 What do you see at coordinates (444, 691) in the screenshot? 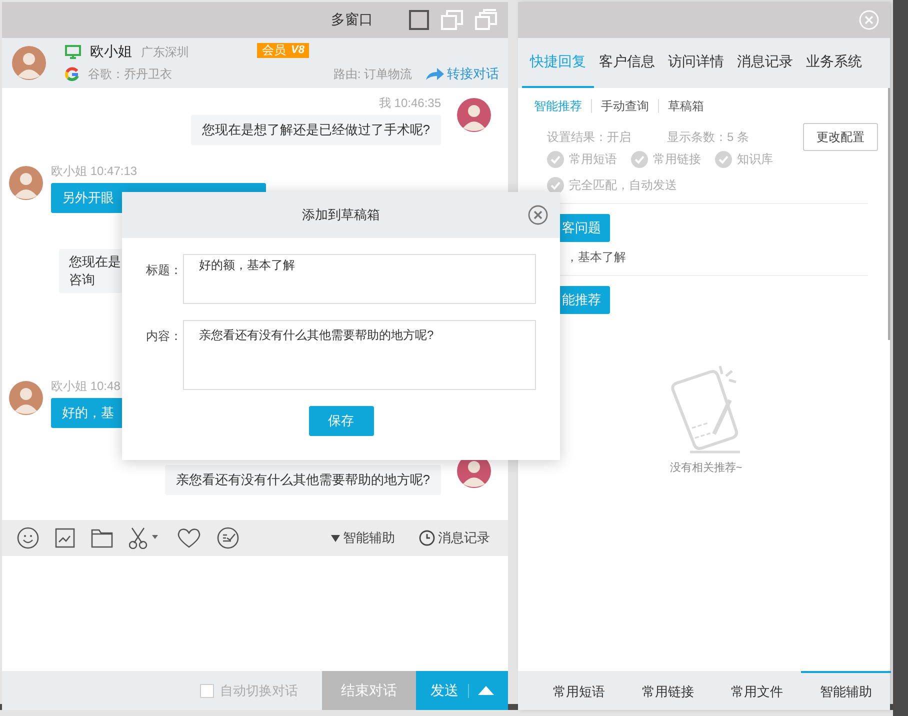
I see `send-label: 发送` at bounding box center [444, 691].